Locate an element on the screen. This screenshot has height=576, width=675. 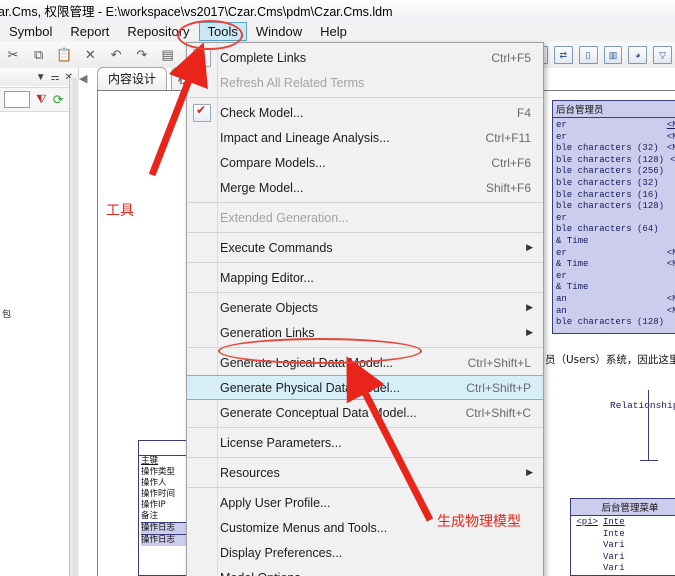
generate-icon: ◕ is located at coordinates (638, 55).